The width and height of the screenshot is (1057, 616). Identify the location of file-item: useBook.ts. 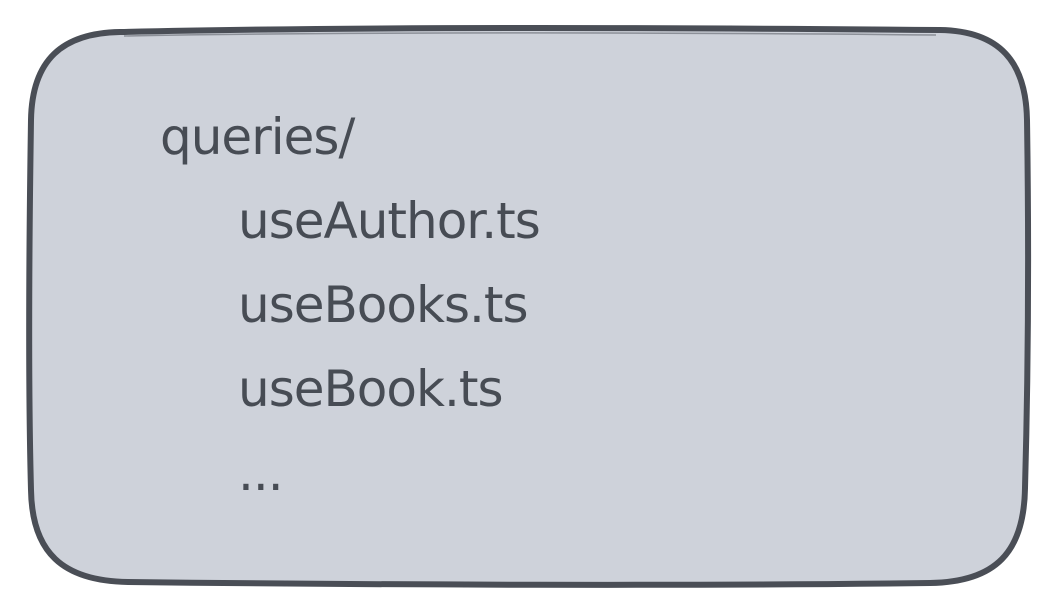
(370, 389).